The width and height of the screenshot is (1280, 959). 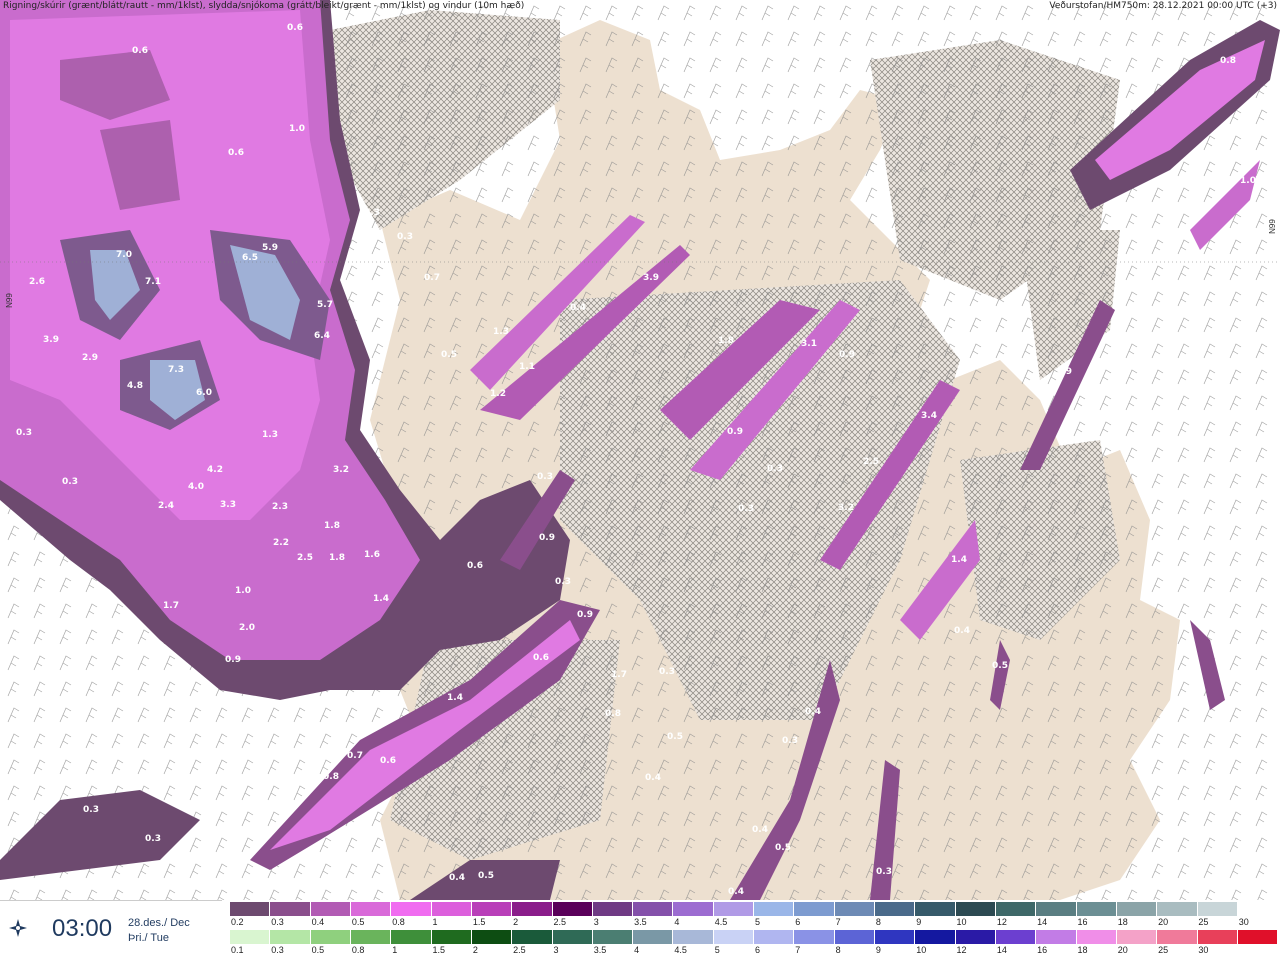 What do you see at coordinates (9, 300) in the screenshot?
I see `latitude-label-left: N99` at bounding box center [9, 300].